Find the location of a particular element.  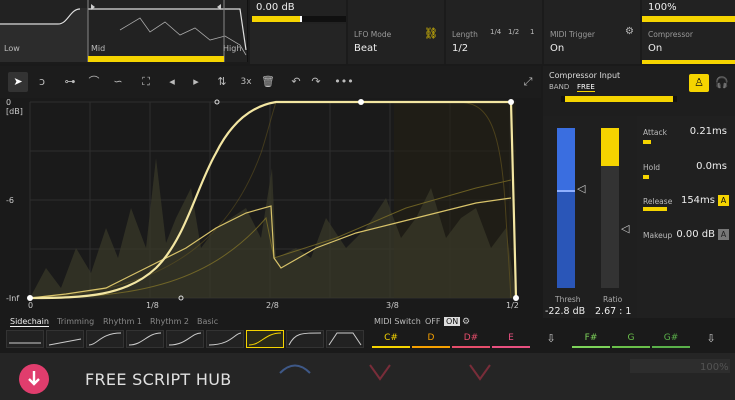

band-button: BAND is located at coordinates (559, 87).